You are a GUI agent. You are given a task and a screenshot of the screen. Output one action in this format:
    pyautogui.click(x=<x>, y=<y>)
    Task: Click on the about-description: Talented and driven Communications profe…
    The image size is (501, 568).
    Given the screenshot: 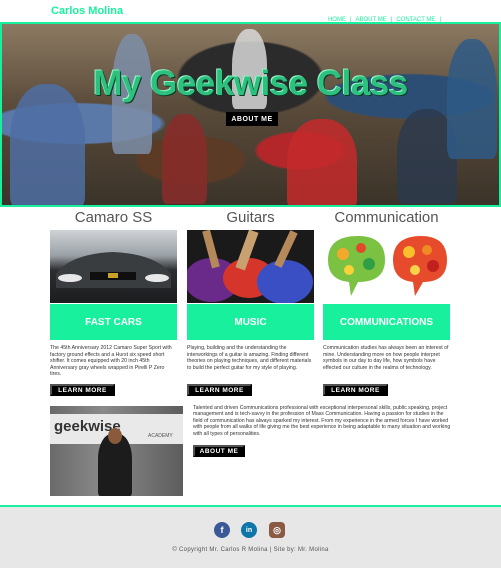 What is the action you would take?
    pyautogui.click(x=322, y=421)
    